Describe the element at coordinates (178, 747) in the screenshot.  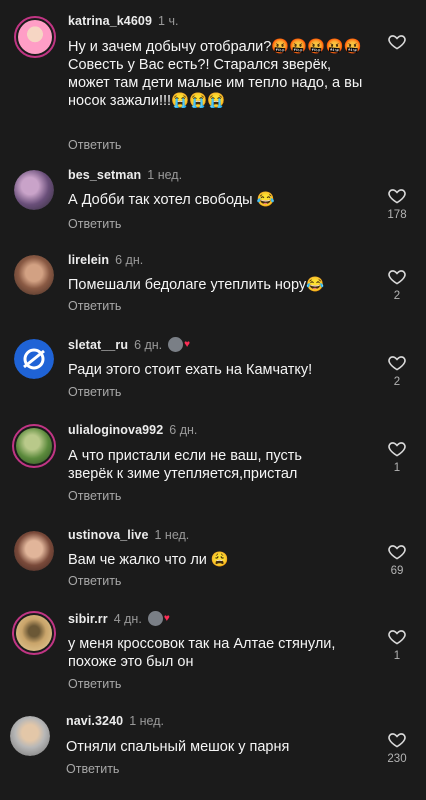
I see `comment-text: Отняли спальный мешок у парня` at that location.